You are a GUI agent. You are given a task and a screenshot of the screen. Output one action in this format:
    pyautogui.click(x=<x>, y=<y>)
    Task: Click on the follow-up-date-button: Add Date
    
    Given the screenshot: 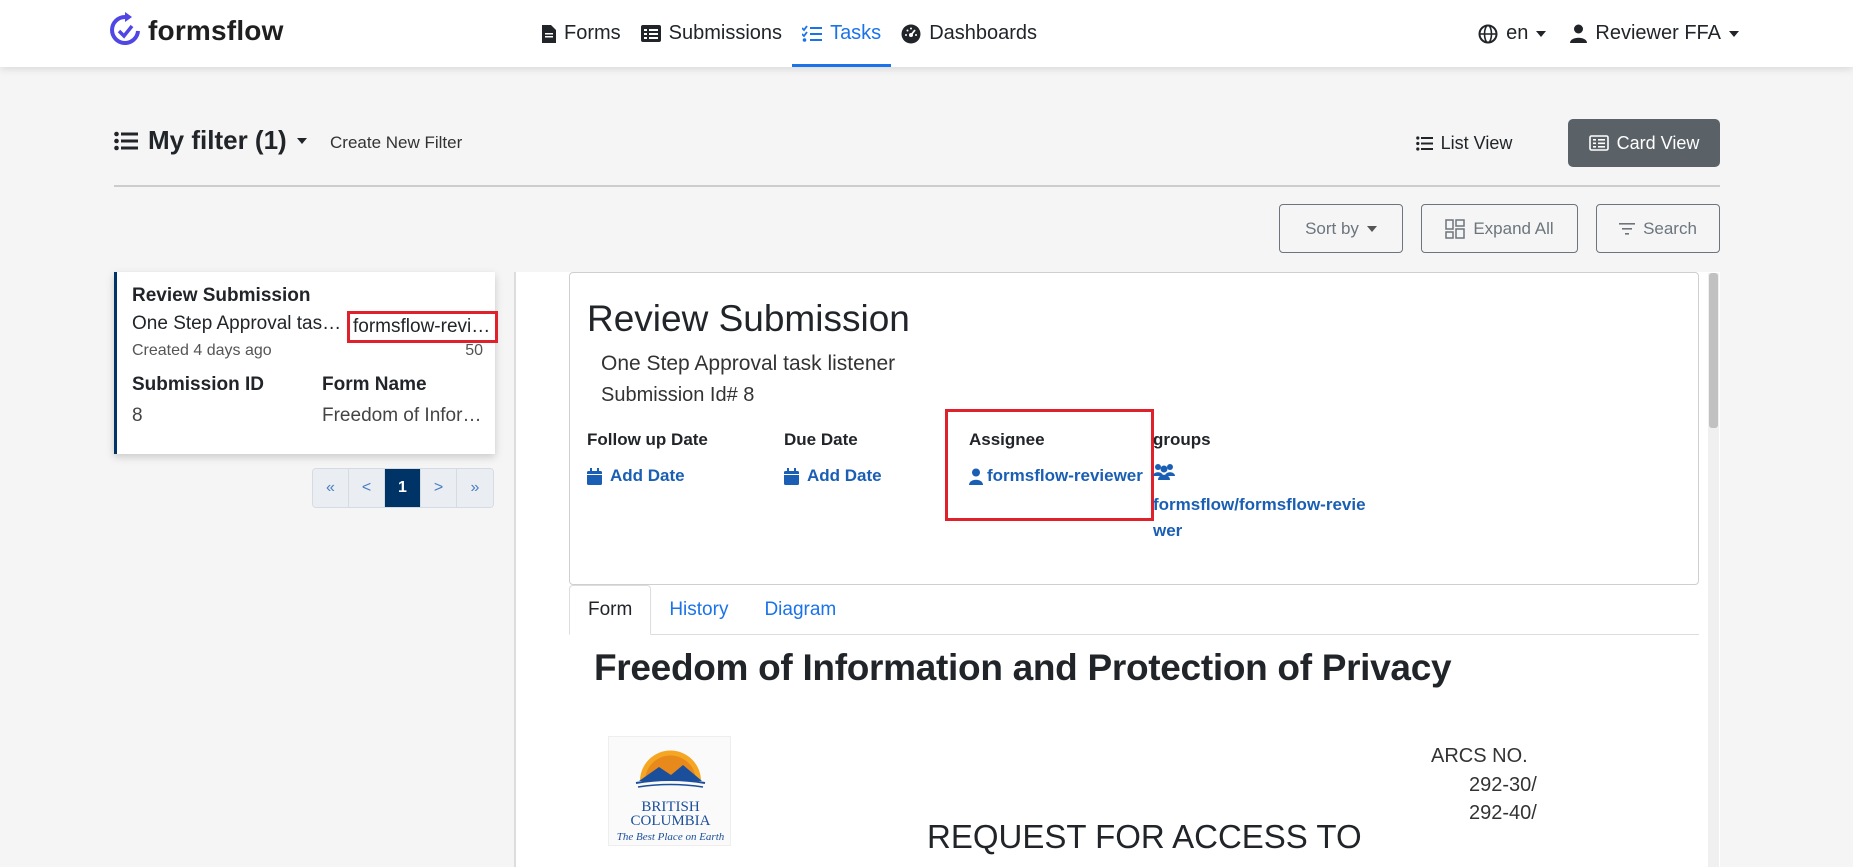 What is the action you would take?
    pyautogui.click(x=636, y=476)
    